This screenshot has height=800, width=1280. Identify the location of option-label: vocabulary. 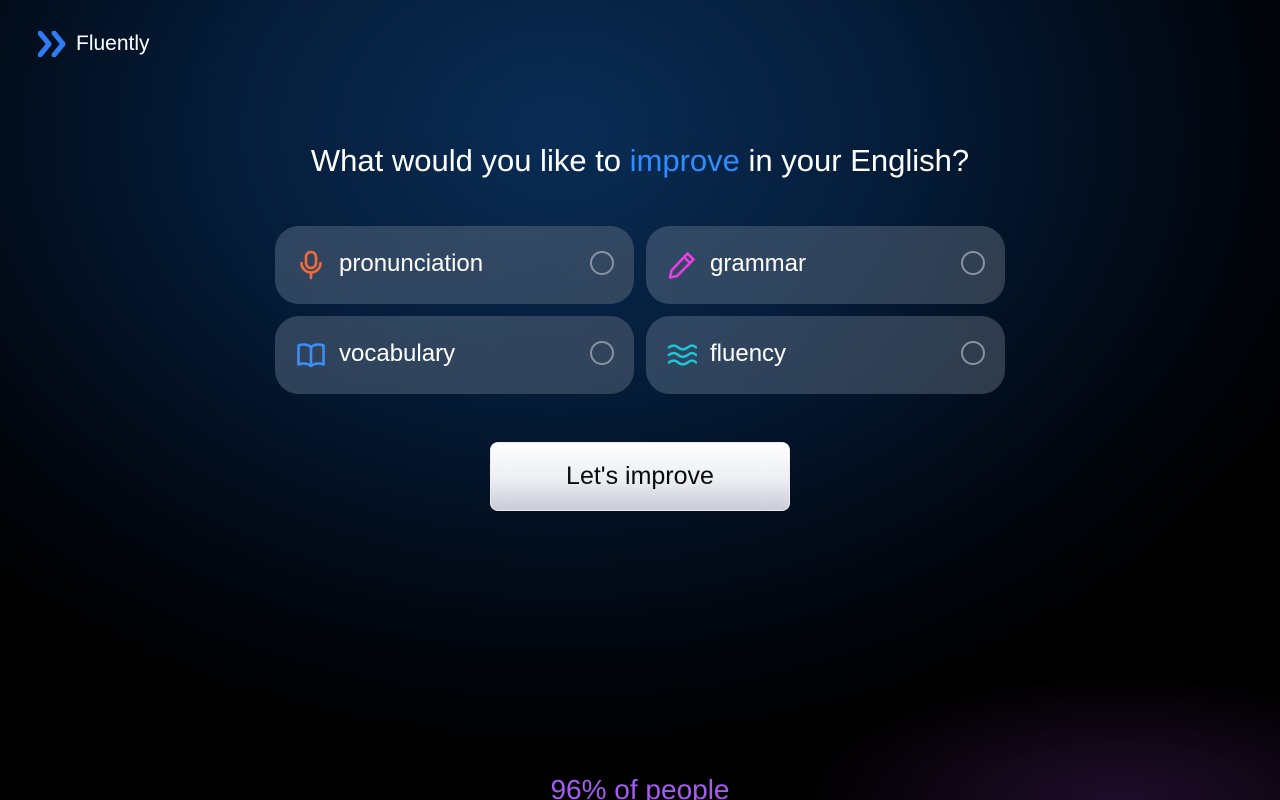
(397, 353).